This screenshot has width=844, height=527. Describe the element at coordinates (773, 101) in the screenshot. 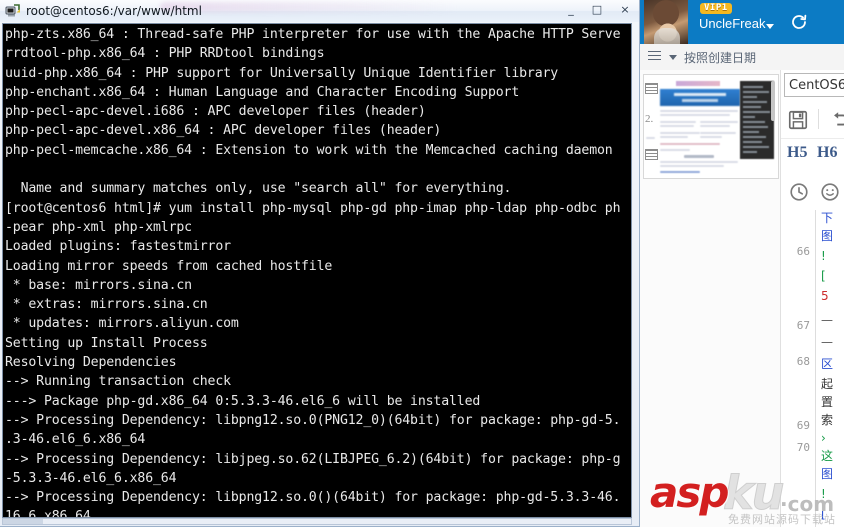

I see `thumbnail-scrollbar` at that location.